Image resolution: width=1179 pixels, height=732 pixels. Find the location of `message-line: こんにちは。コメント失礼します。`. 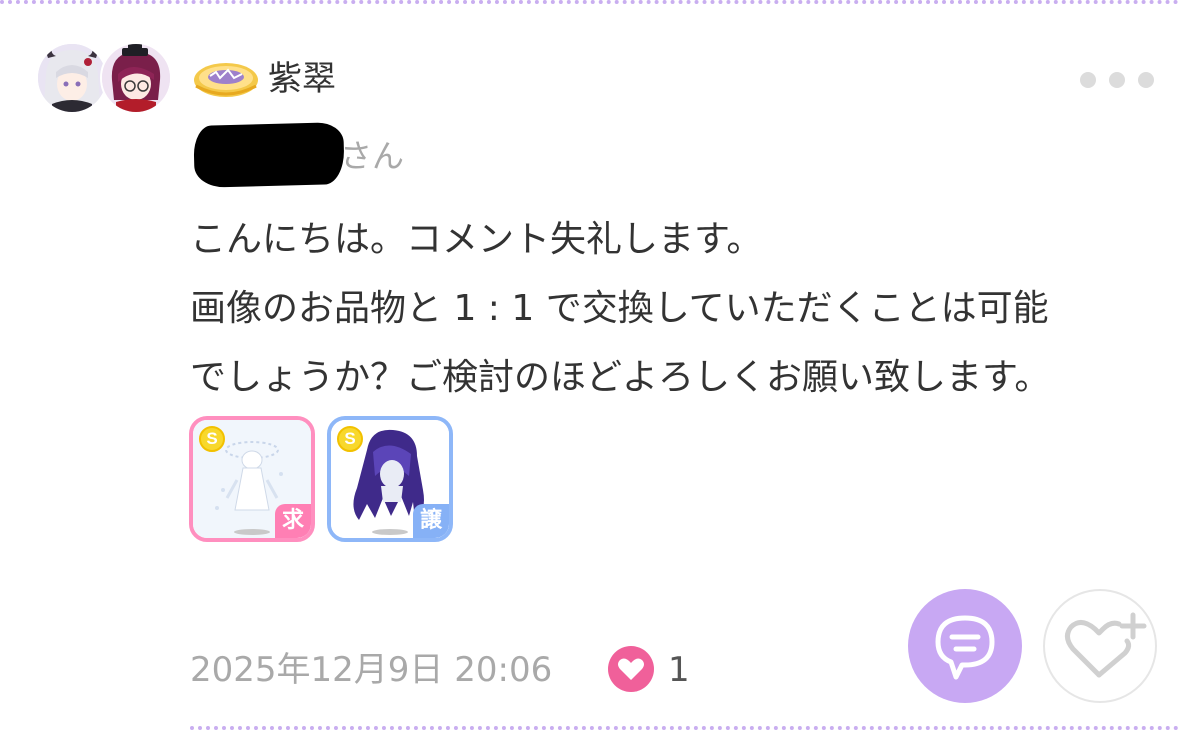

message-line: こんにちは。コメント失礼します。 is located at coordinates (476, 239).